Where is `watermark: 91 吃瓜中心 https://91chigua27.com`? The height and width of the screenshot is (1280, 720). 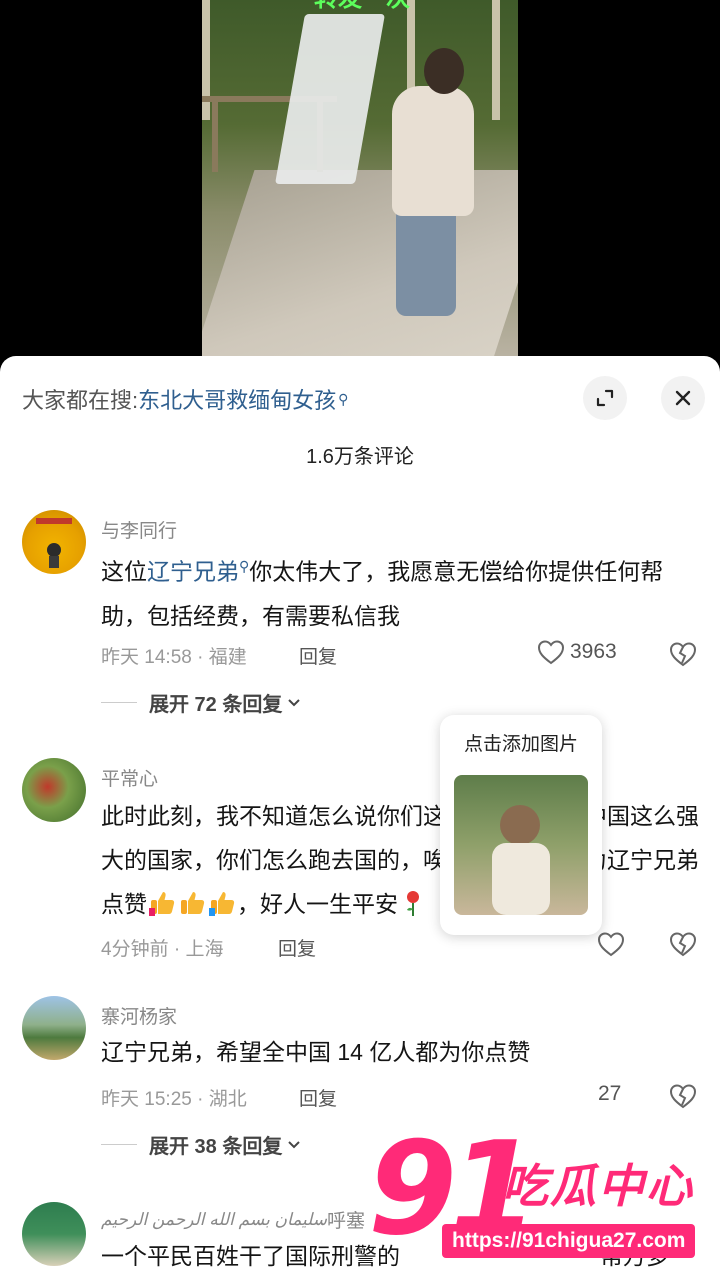 watermark: 91 吃瓜中心 https://91chigua27.com is located at coordinates (544, 1200).